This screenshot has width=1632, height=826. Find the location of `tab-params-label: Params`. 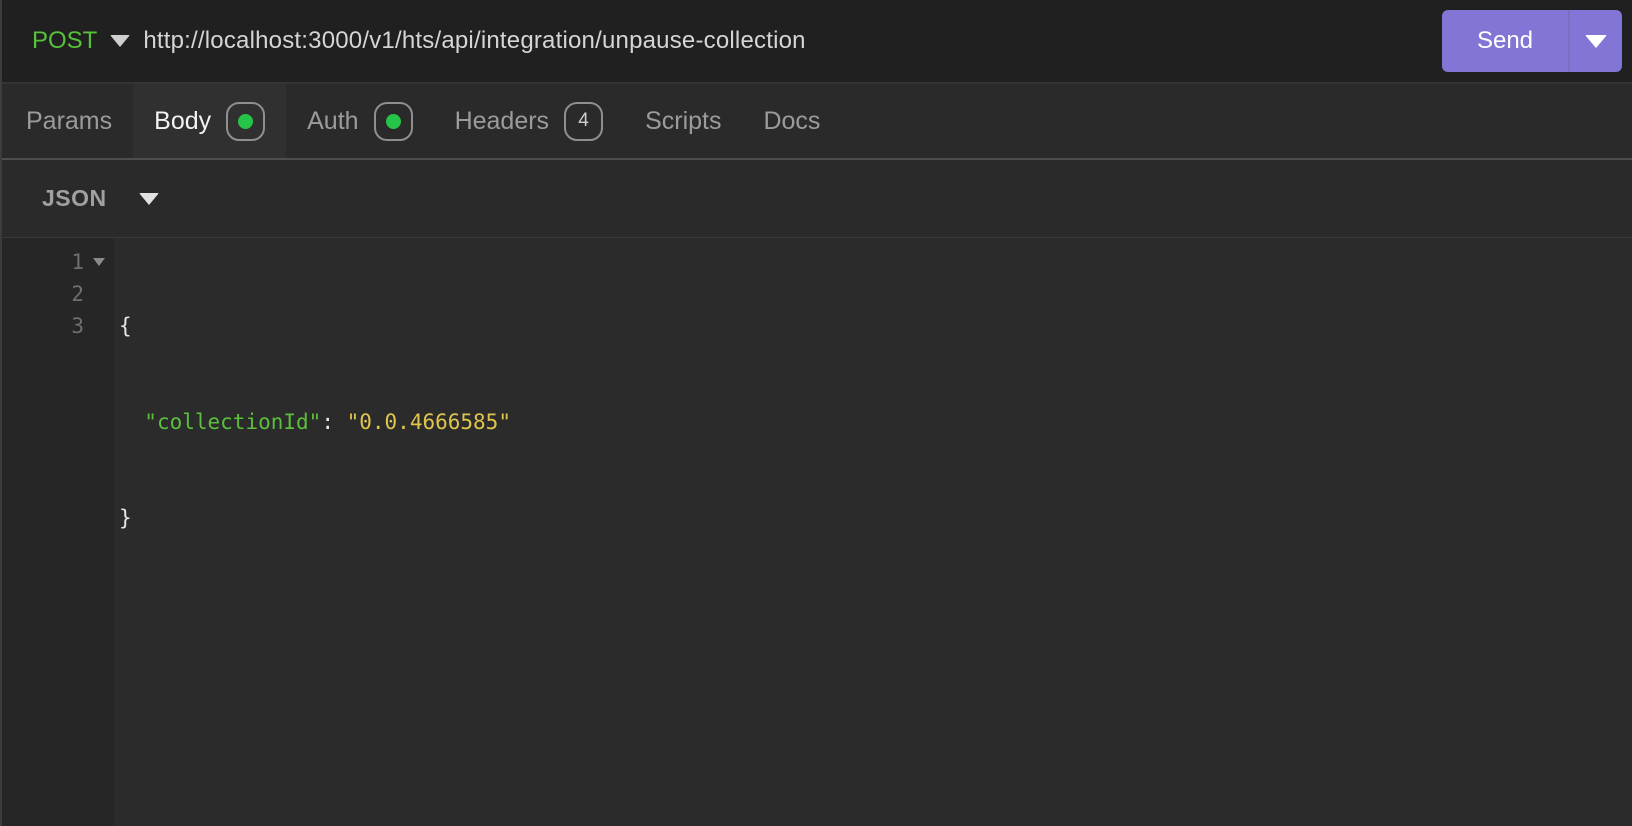

tab-params-label: Params is located at coordinates (69, 120).